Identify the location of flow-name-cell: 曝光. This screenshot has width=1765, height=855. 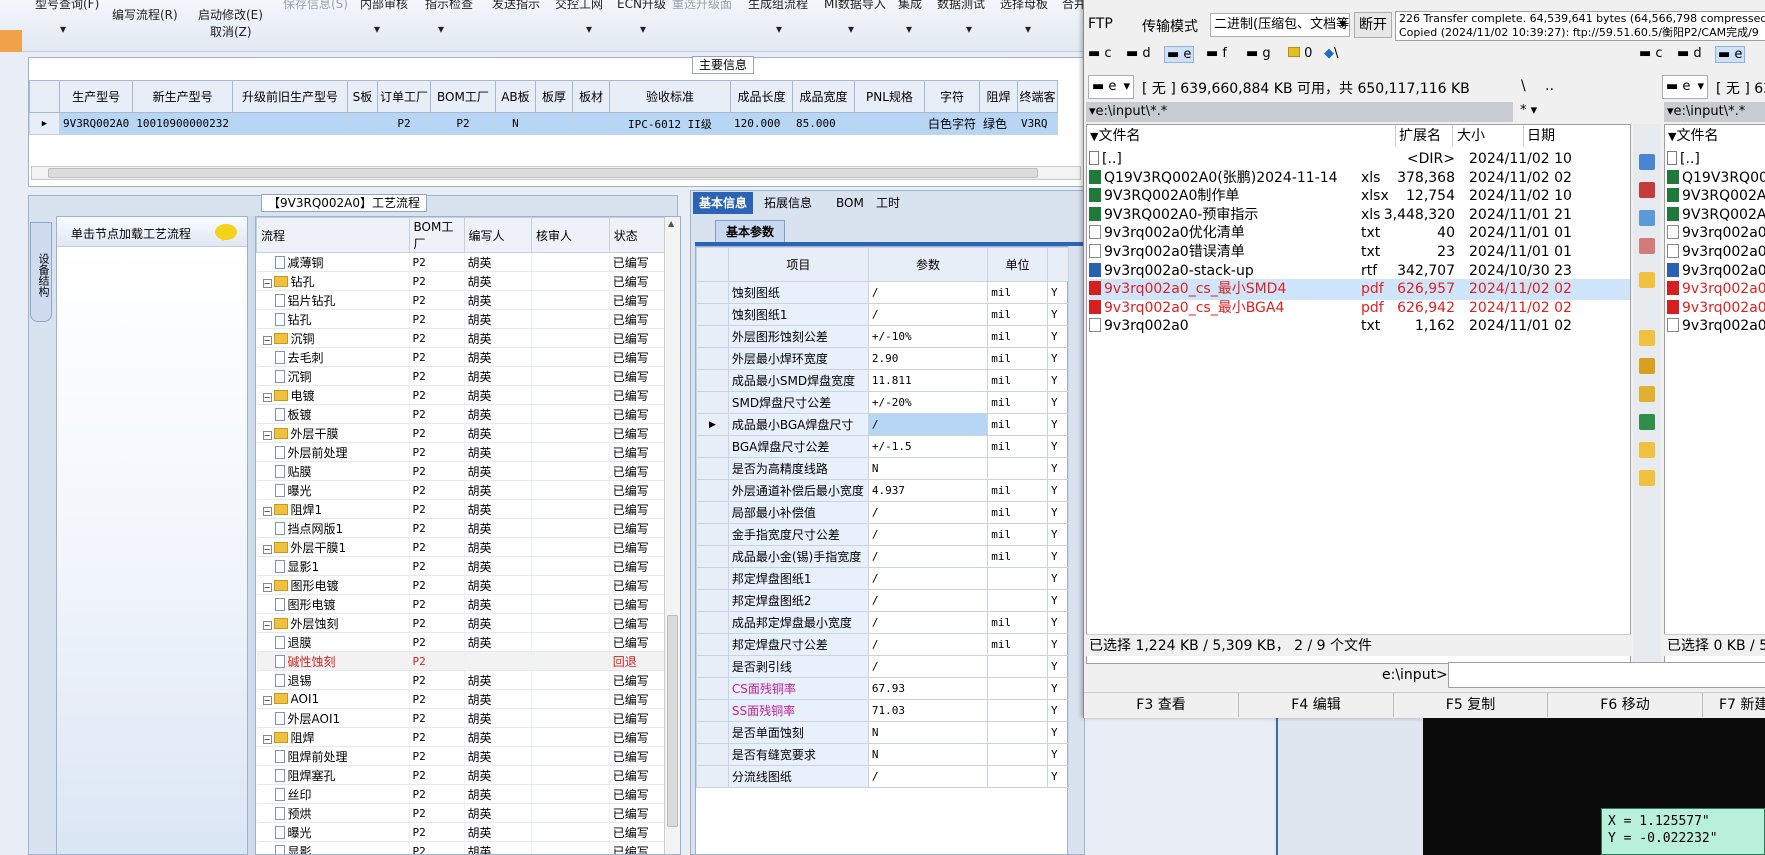
(333, 832).